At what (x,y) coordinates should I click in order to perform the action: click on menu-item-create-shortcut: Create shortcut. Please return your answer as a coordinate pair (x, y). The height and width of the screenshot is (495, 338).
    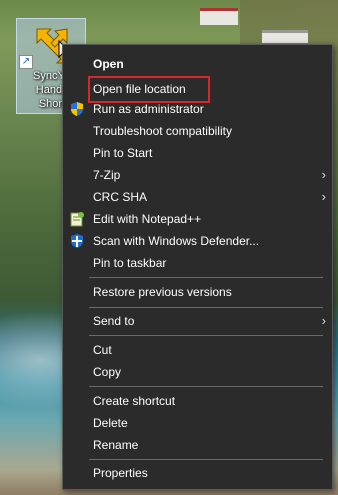
    Looking at the image, I should click on (197, 401).